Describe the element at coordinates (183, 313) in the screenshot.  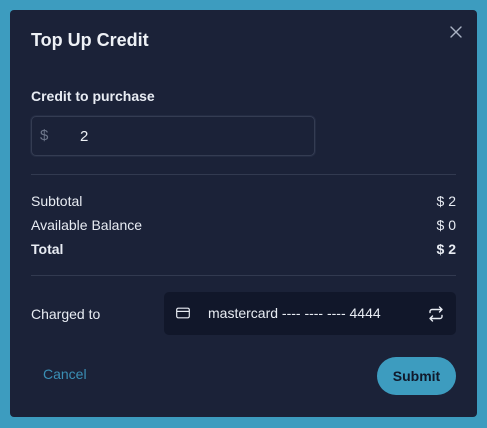
I see `credit-card-icon` at that location.